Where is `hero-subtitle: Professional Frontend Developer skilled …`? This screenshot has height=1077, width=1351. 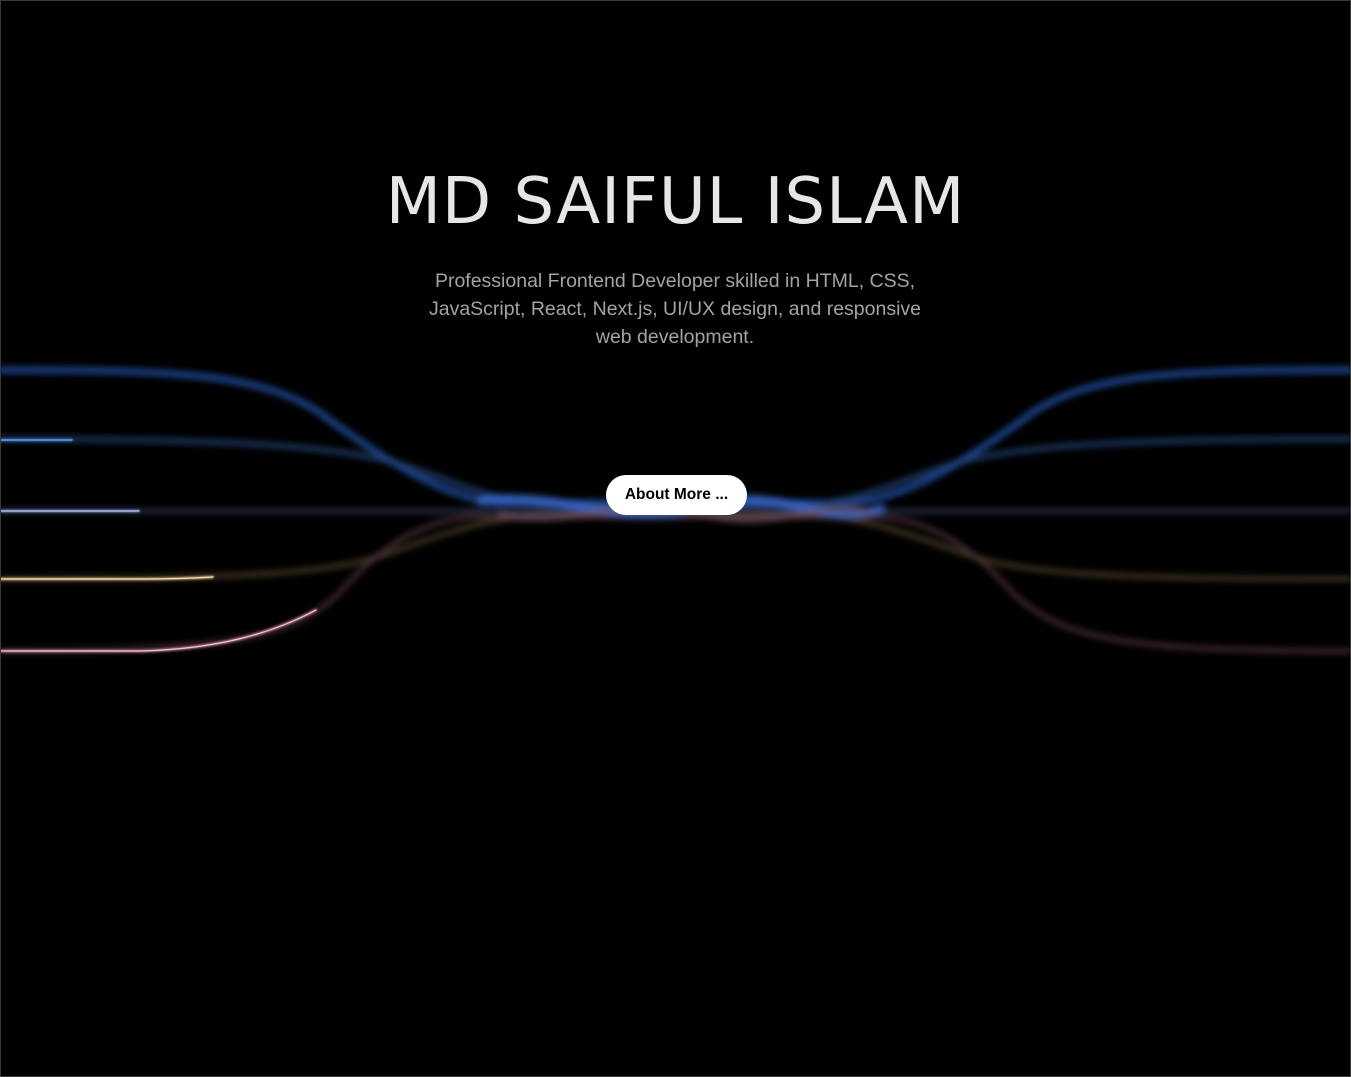
hero-subtitle: Professional Frontend Developer skilled … is located at coordinates (675, 309).